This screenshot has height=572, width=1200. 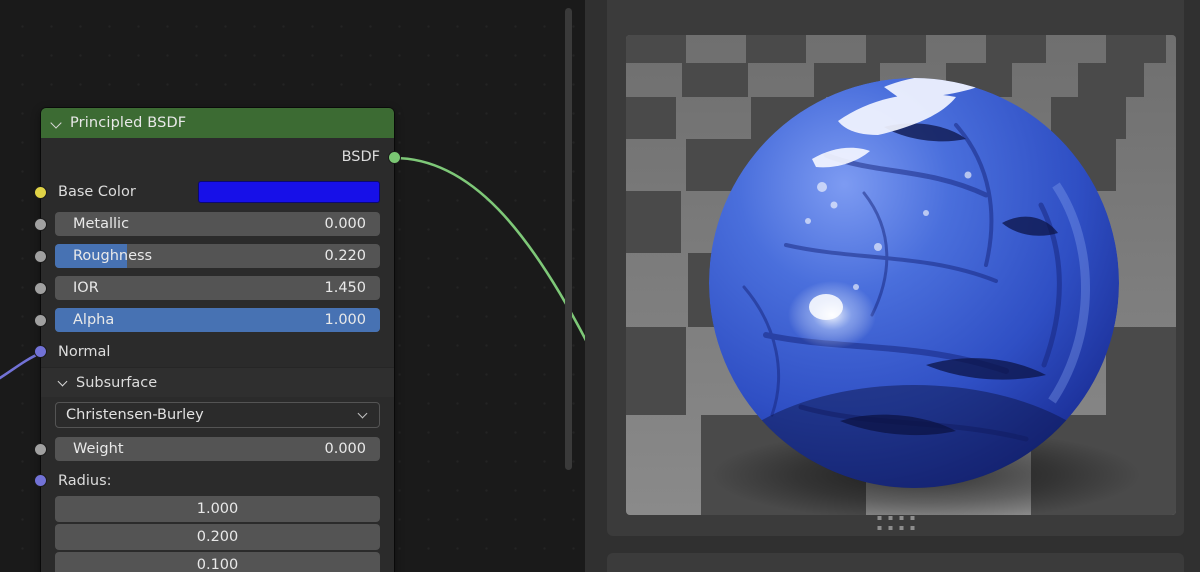 What do you see at coordinates (40, 351) in the screenshot?
I see `normal-input-socket` at bounding box center [40, 351].